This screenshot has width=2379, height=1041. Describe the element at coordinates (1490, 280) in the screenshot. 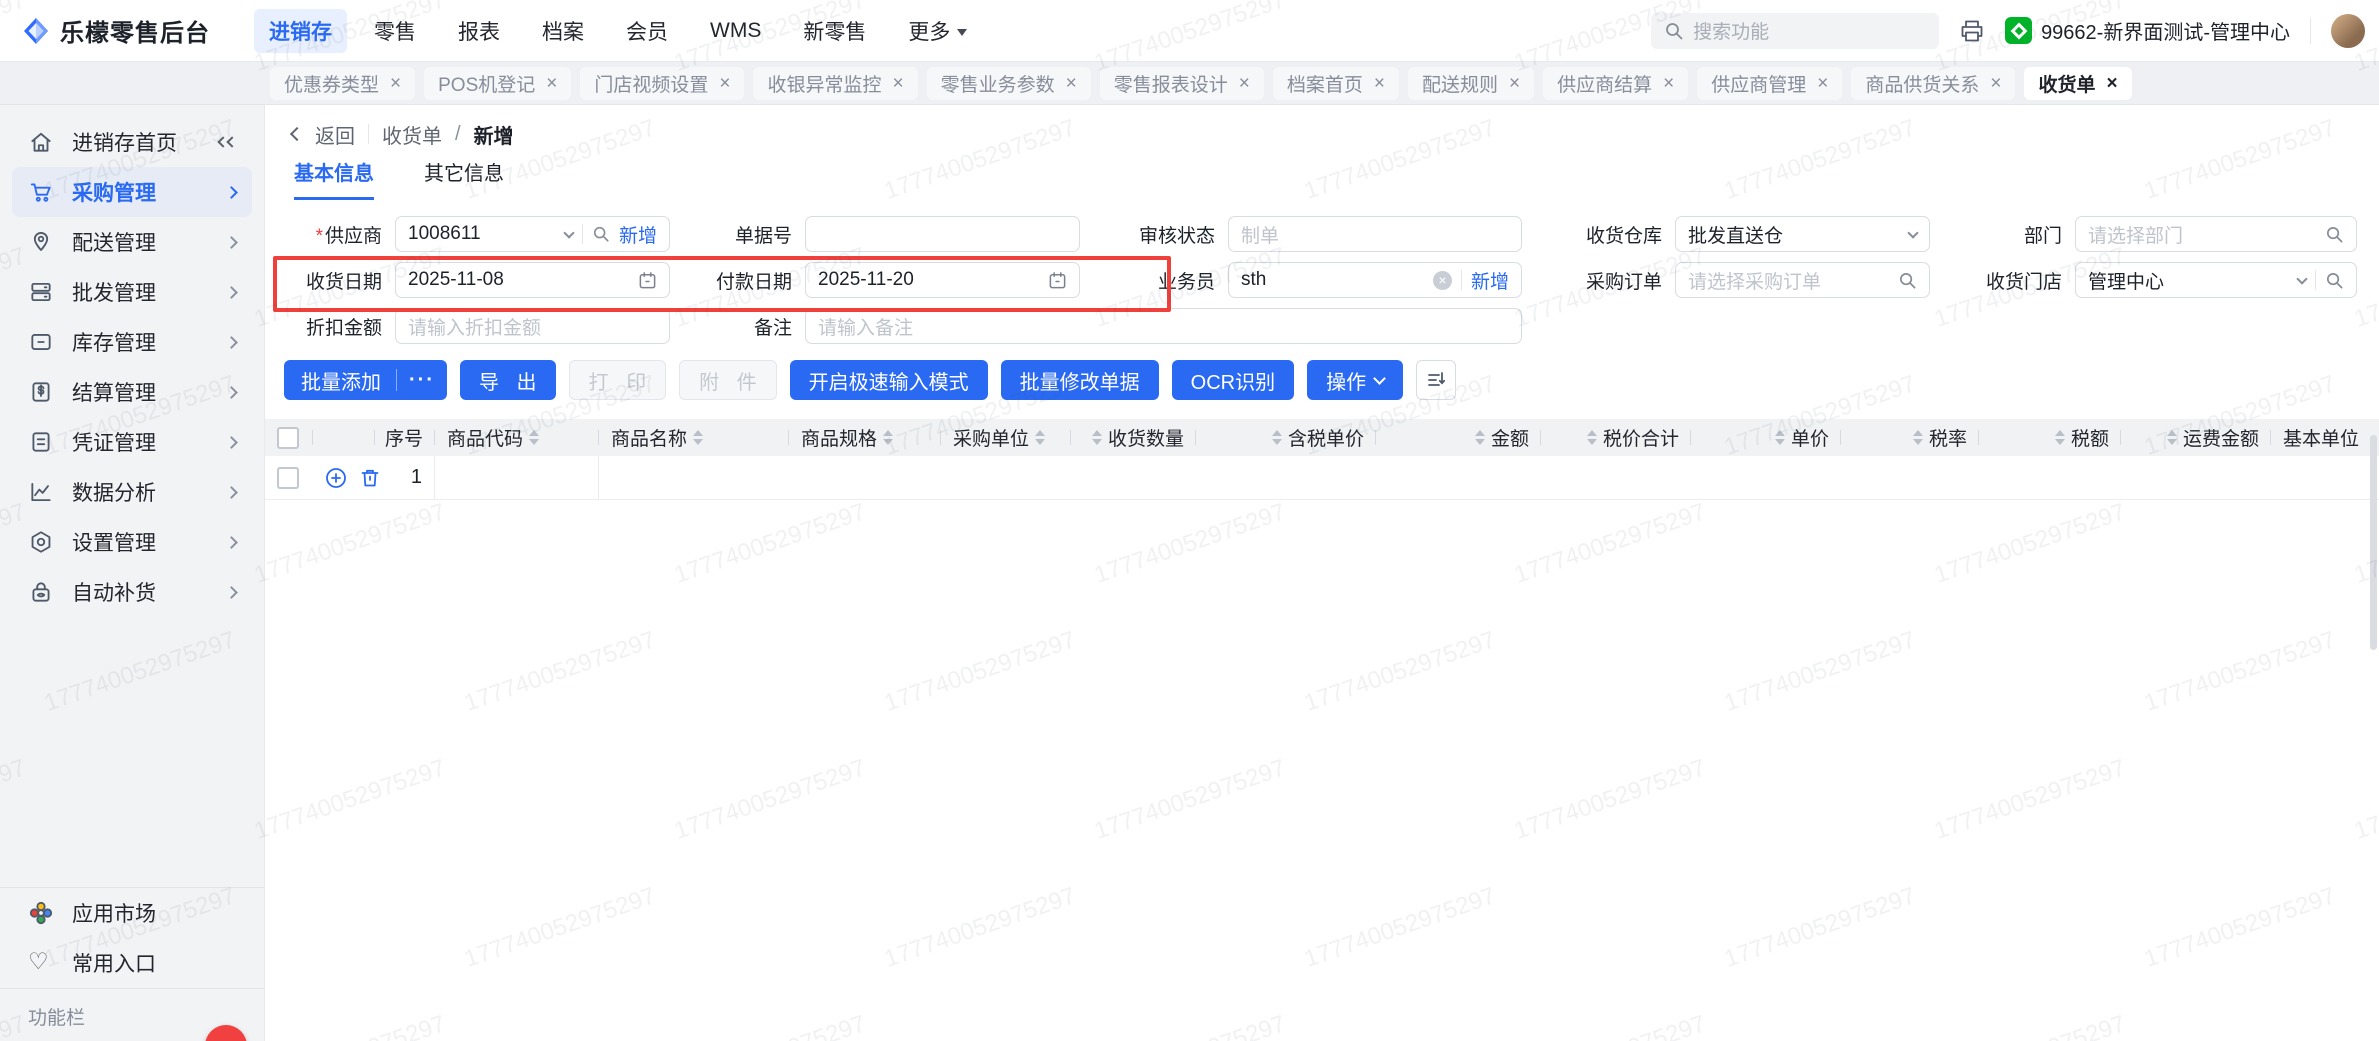

I see `salesman-add-button: 新增` at that location.